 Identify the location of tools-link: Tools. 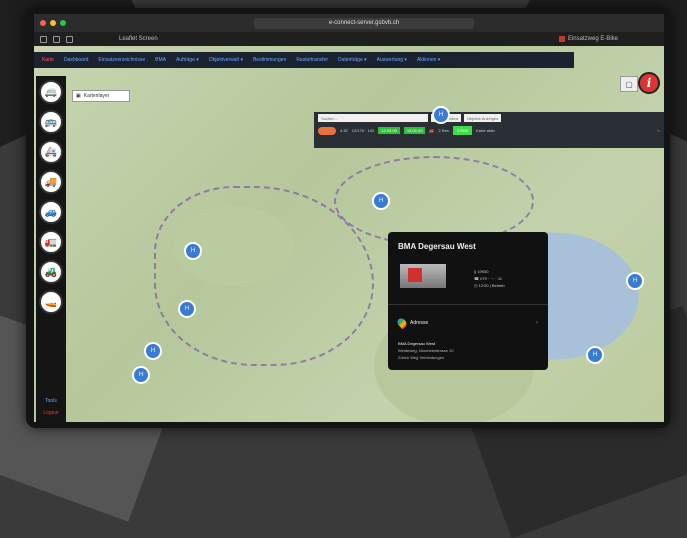
(51, 401).